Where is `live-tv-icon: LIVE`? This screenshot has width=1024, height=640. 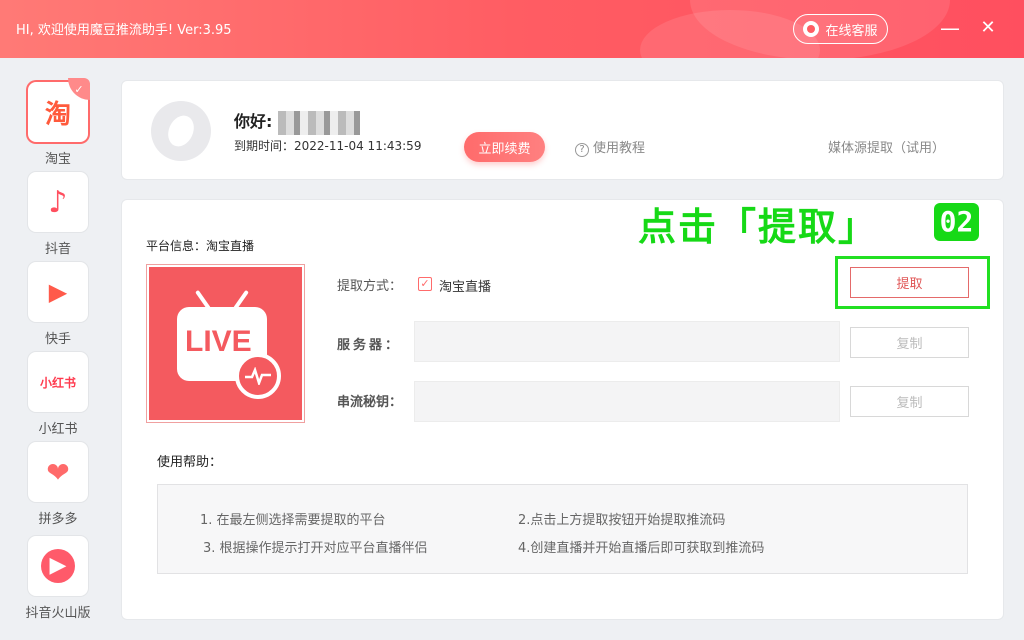 live-tv-icon: LIVE is located at coordinates (225, 343).